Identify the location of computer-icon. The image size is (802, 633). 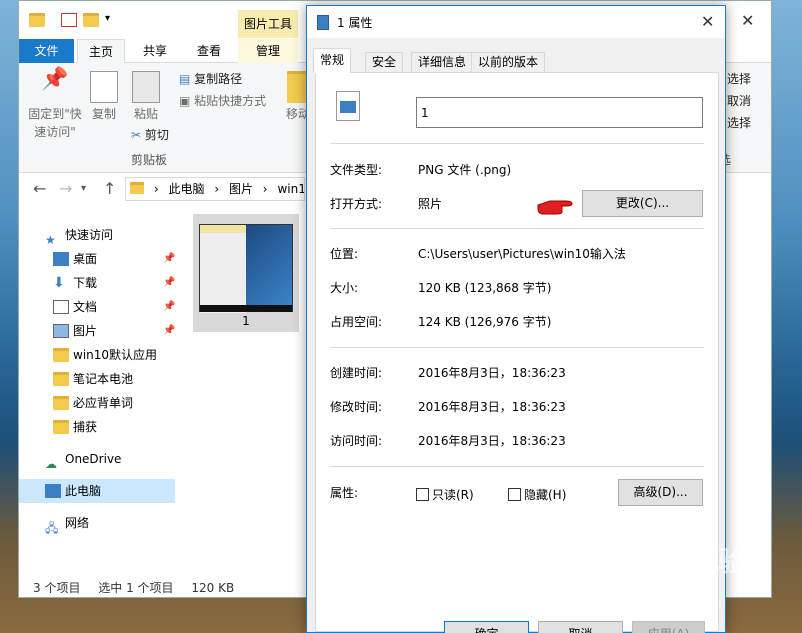
(53, 491).